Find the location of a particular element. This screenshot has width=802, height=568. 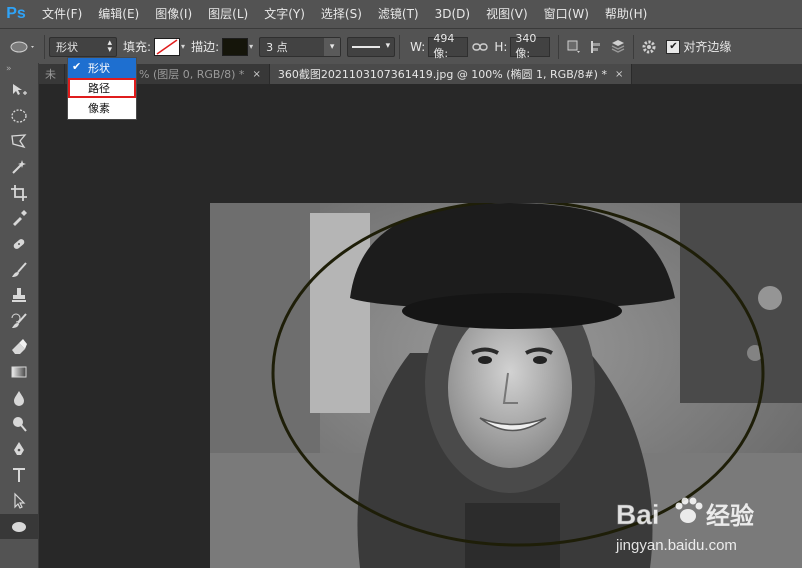

ellipse-shape-icon is located at coordinates (19, 526).